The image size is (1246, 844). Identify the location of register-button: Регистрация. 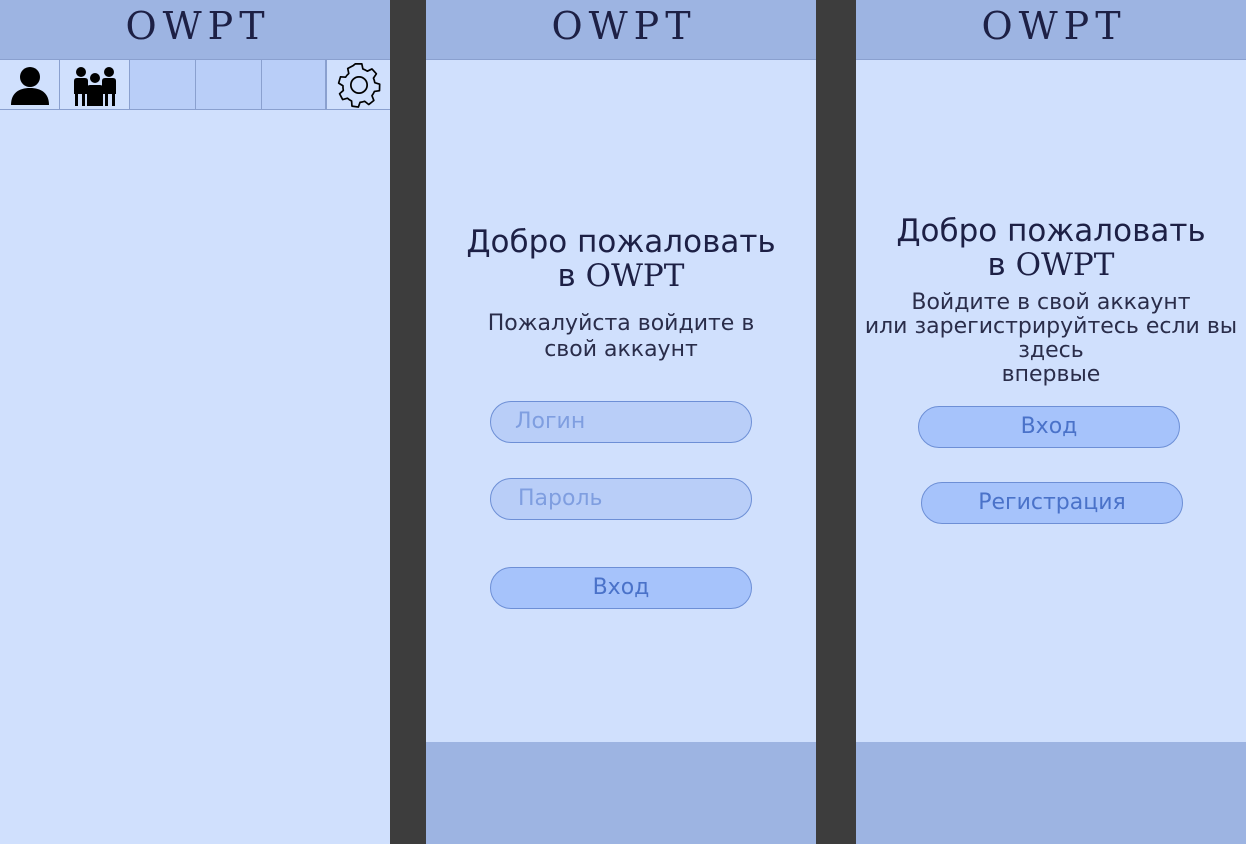
(1052, 503).